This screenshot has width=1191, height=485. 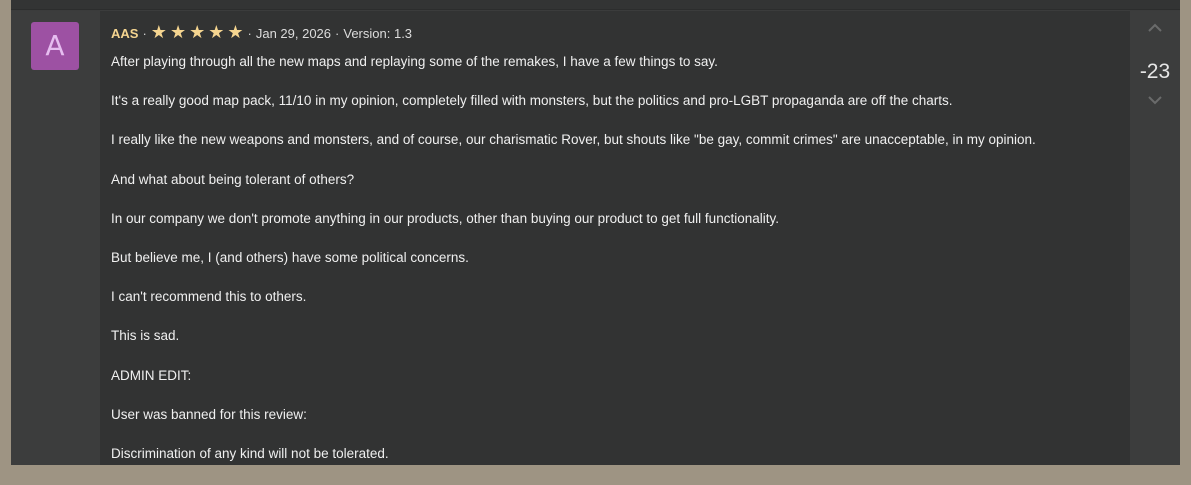 I want to click on vote-column: -23, so click(x=1155, y=238).